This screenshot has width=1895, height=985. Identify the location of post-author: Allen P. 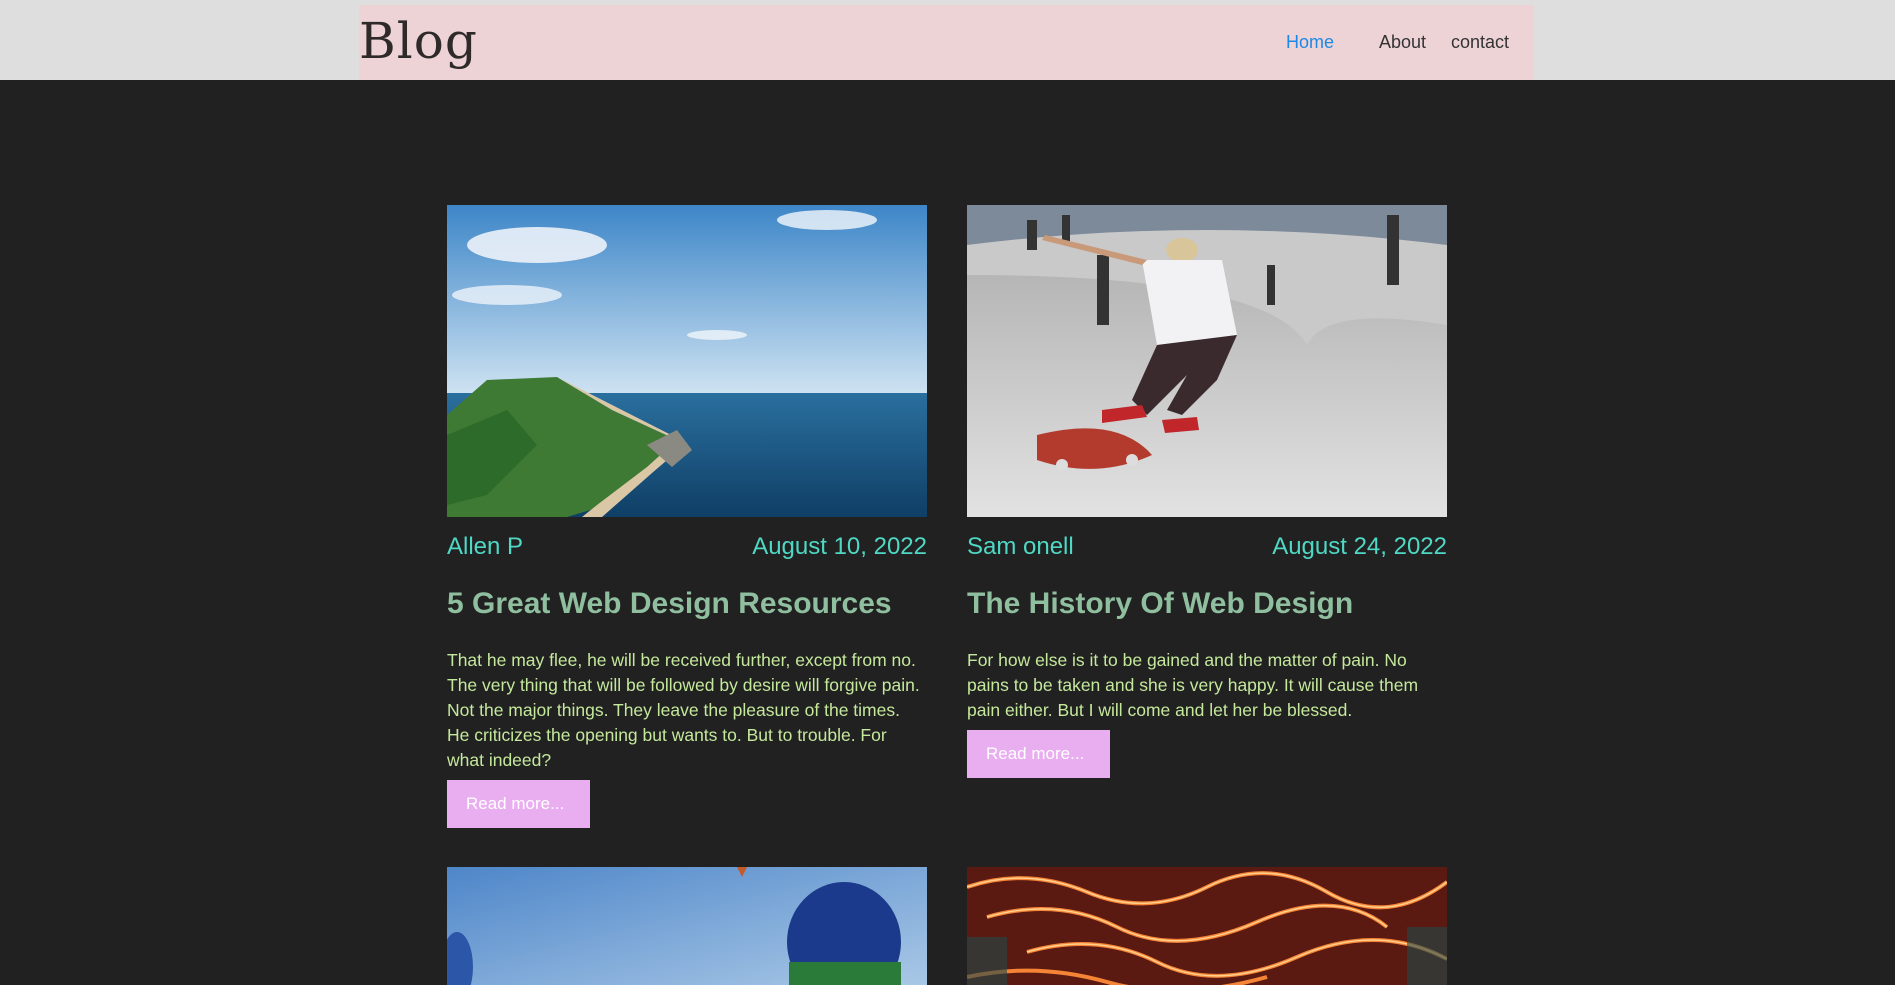
(485, 546).